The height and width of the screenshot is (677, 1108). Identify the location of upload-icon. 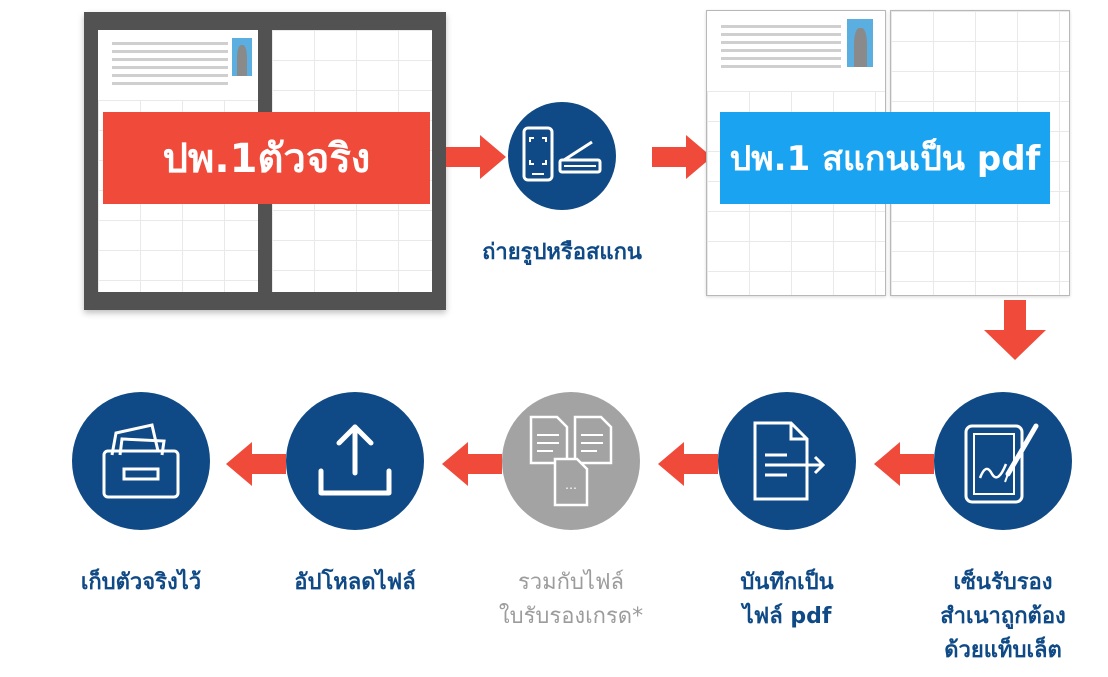
(355, 460).